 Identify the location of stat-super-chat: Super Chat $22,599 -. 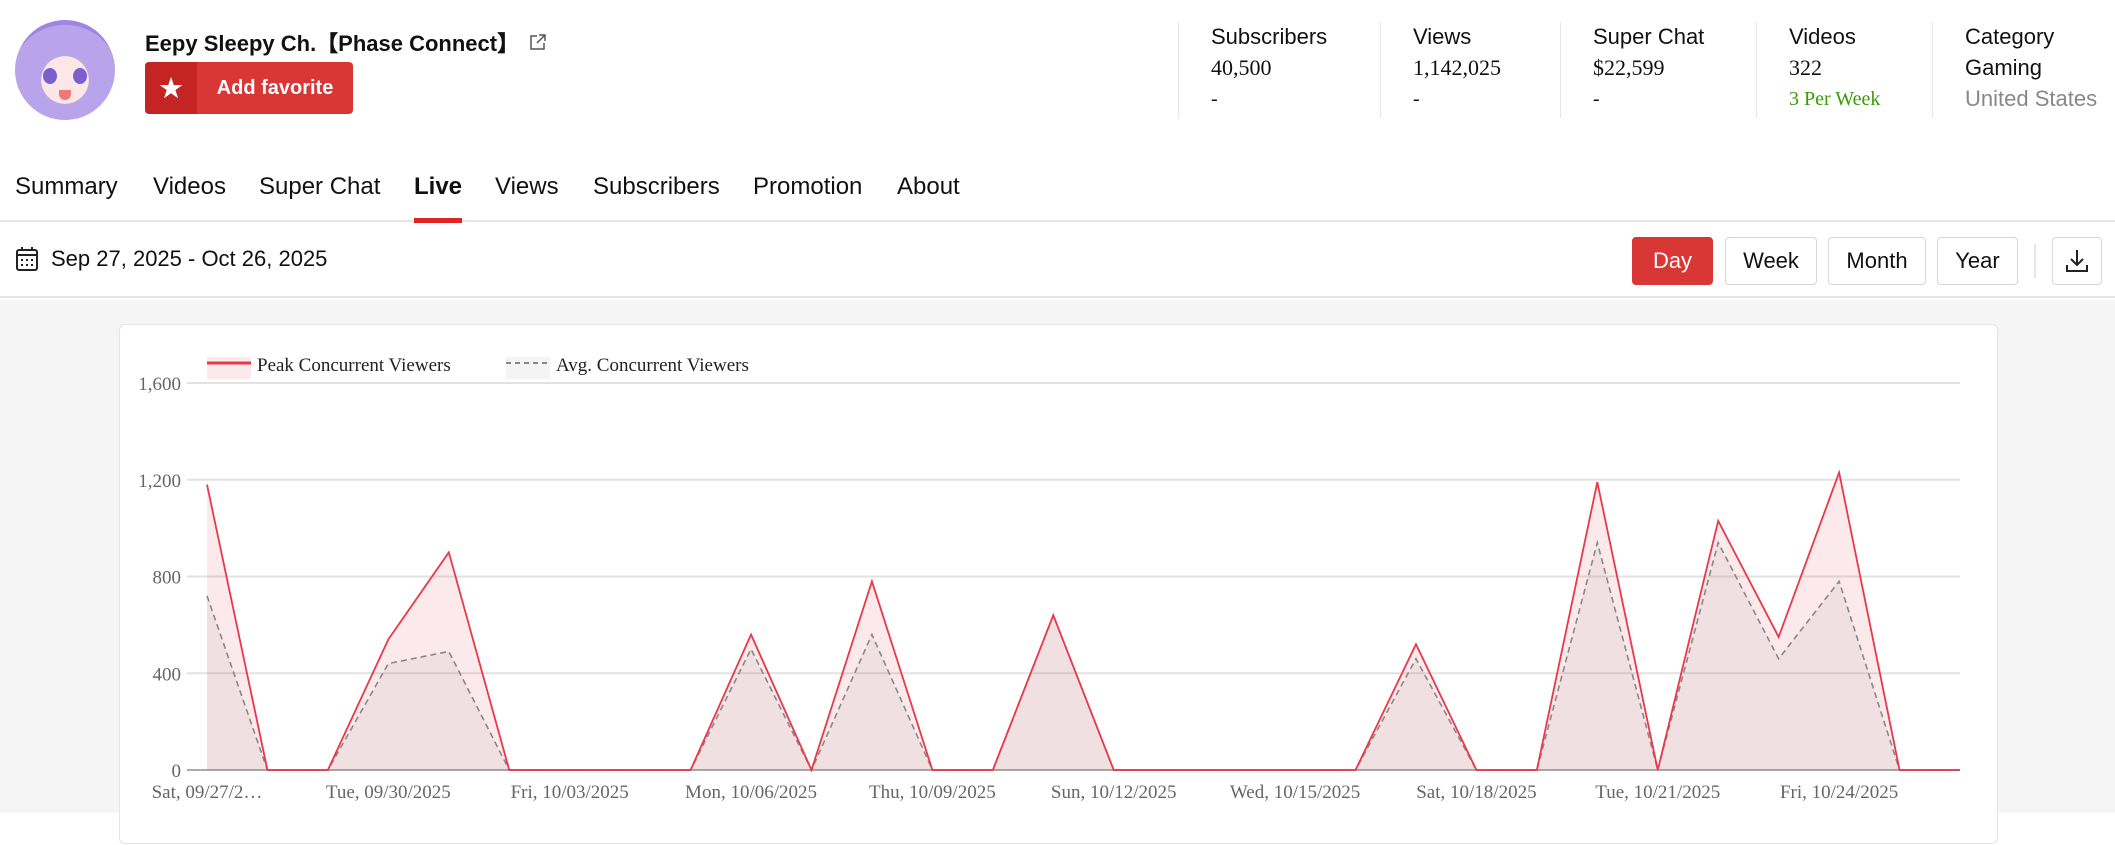
(1632, 70).